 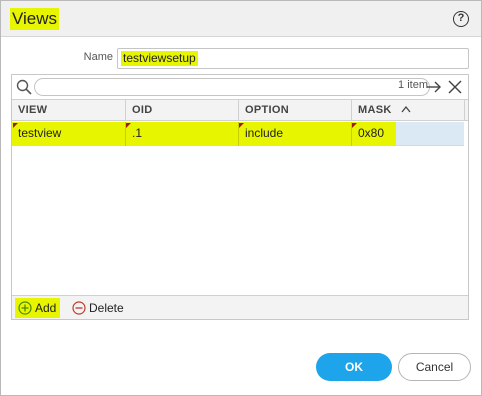 What do you see at coordinates (413, 85) in the screenshot?
I see `item-count: 1 item` at bounding box center [413, 85].